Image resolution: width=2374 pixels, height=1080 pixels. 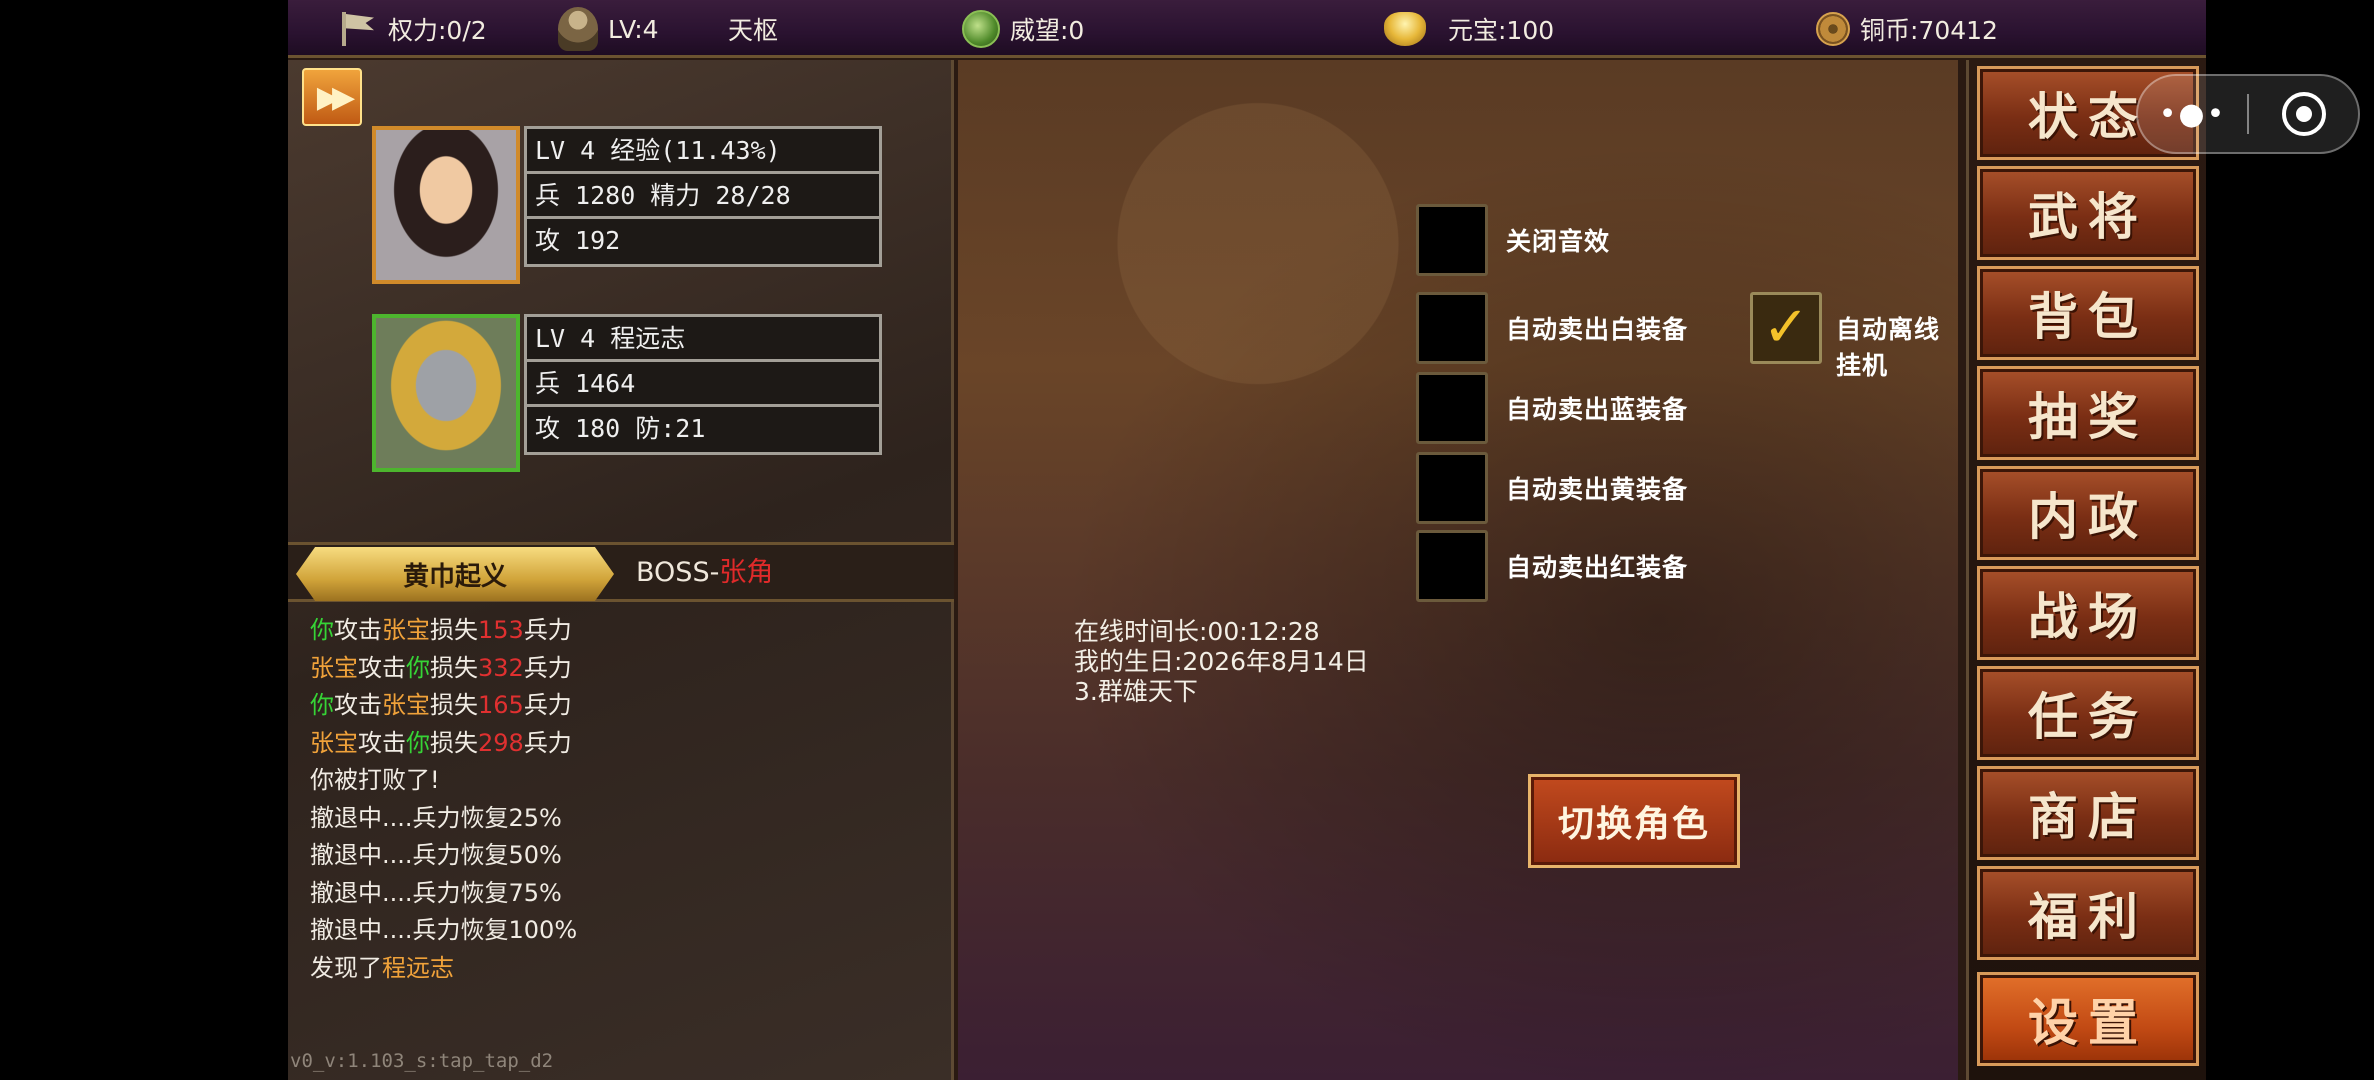 What do you see at coordinates (446, 205) in the screenshot?
I see `player-portrait` at bounding box center [446, 205].